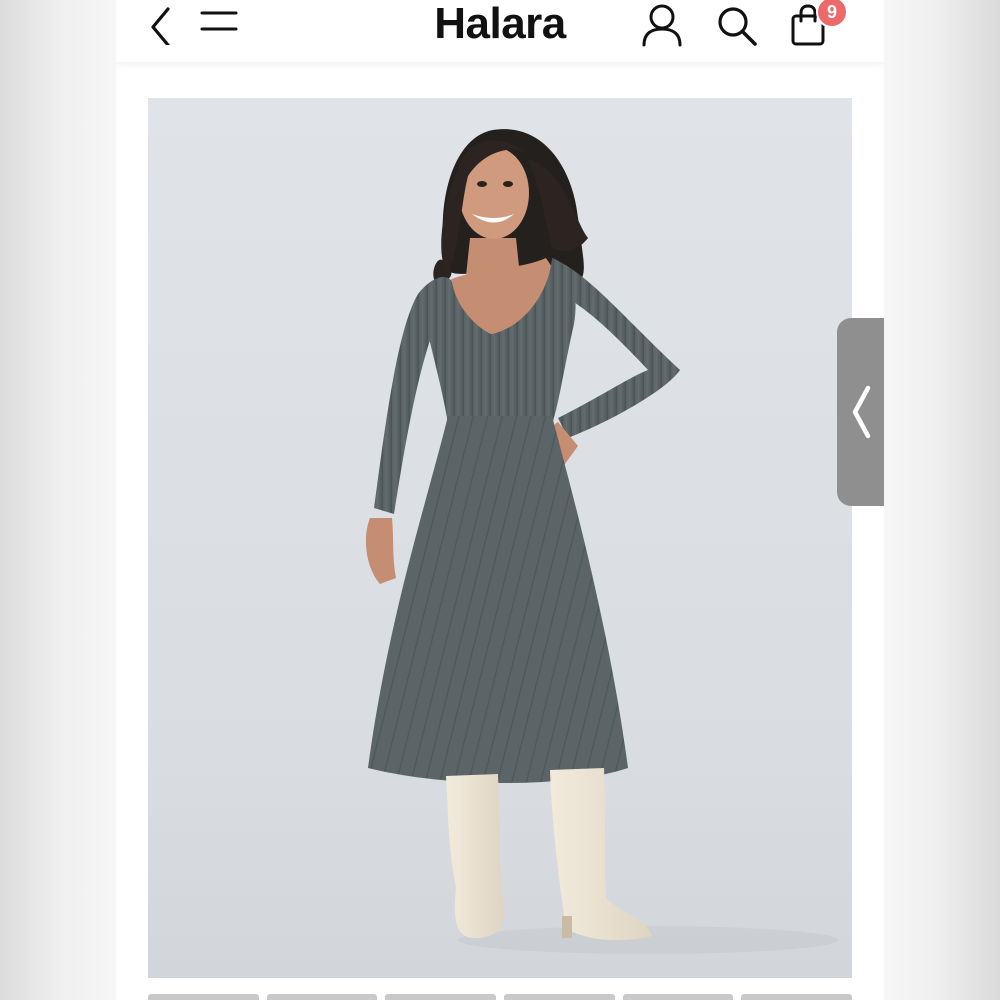 The width and height of the screenshot is (1000, 1000). I want to click on top-nav-bar: Halara 9, so click(500, 31).